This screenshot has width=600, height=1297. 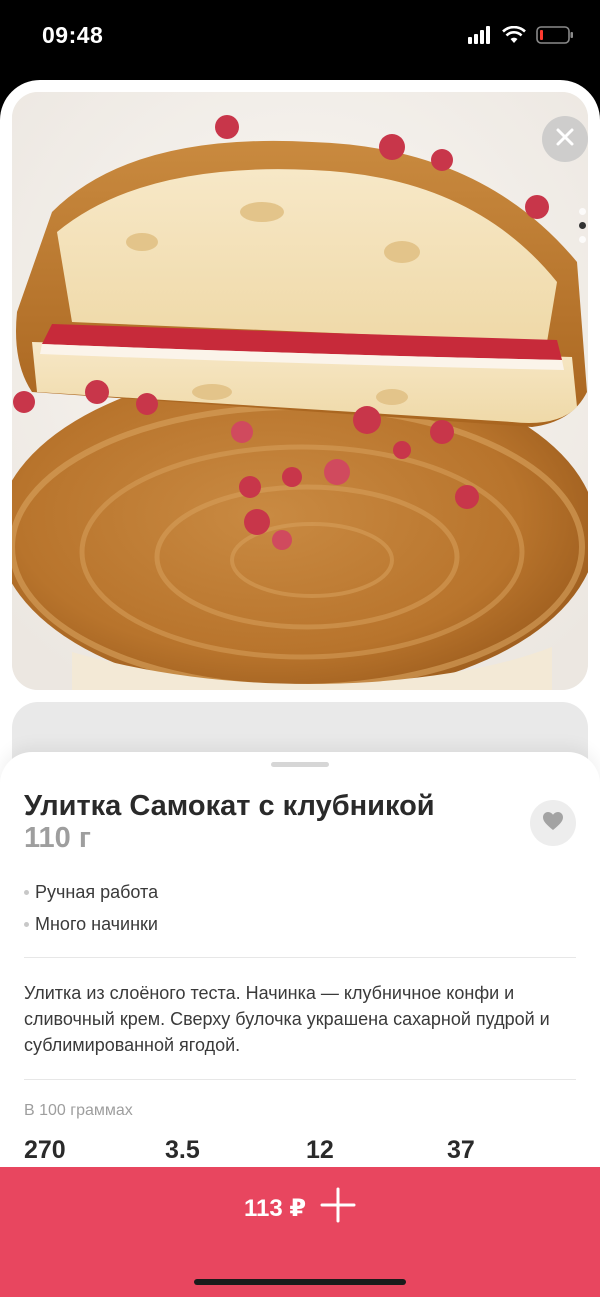 What do you see at coordinates (78, 1110) in the screenshot?
I see `nutrition-label: В 100 граммах` at bounding box center [78, 1110].